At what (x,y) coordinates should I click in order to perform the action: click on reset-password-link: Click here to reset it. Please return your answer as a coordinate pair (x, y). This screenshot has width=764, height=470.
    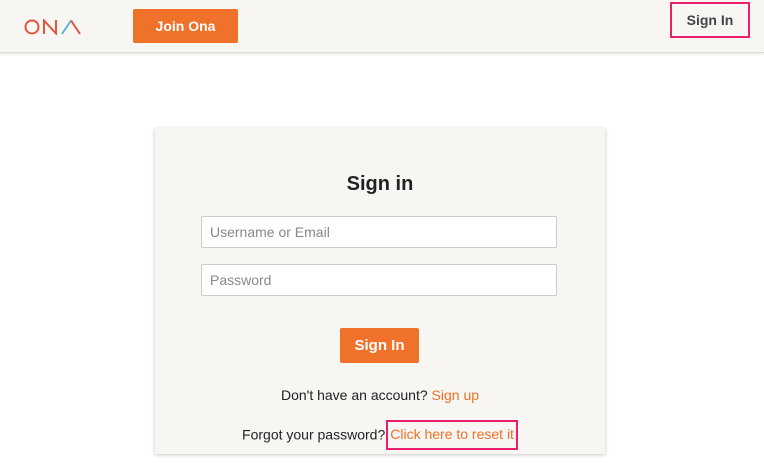
    Looking at the image, I should click on (452, 434).